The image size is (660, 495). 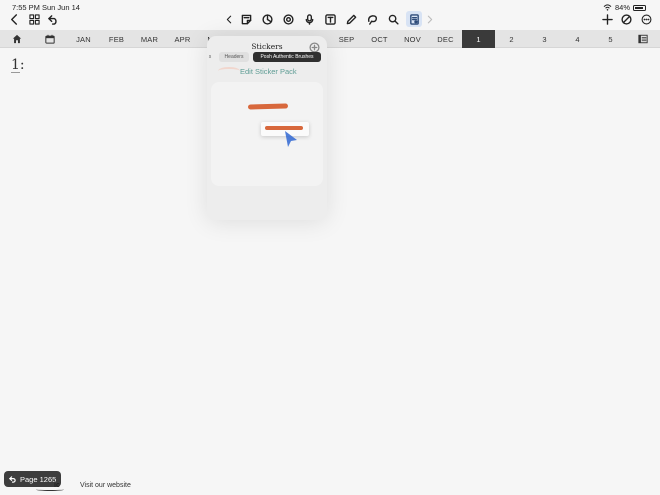 What do you see at coordinates (116, 39) in the screenshot?
I see `month-feb: FEB` at bounding box center [116, 39].